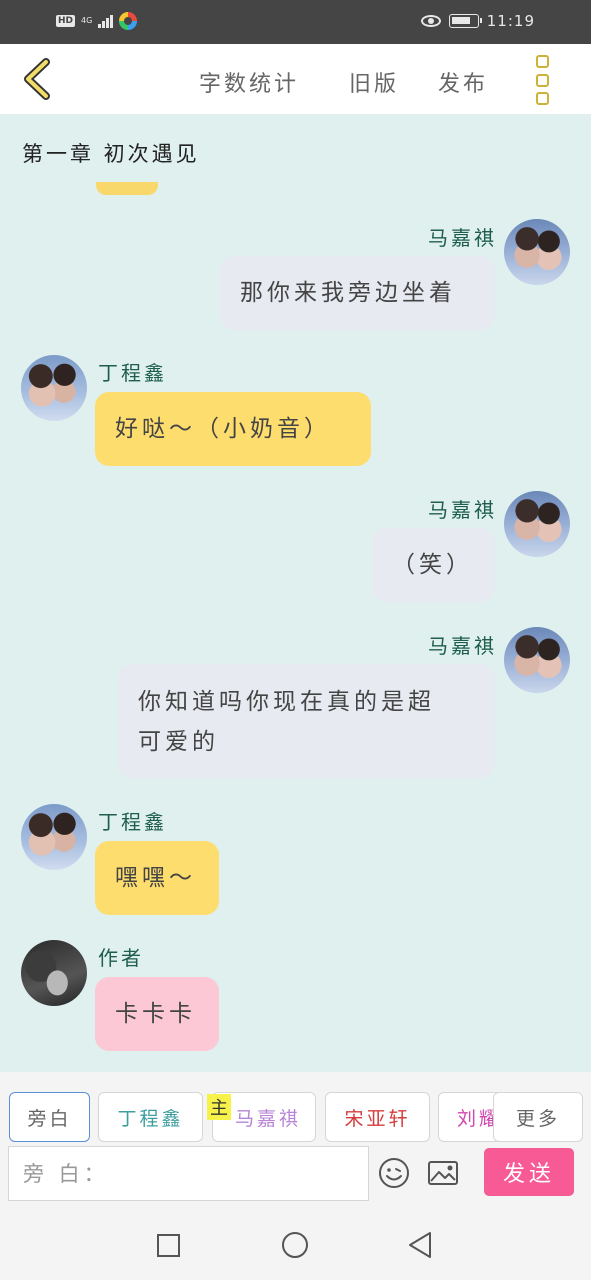 This screenshot has height=1280, width=591. What do you see at coordinates (111, 154) in the screenshot?
I see `chapter-title: 第一章 初次遇见` at bounding box center [111, 154].